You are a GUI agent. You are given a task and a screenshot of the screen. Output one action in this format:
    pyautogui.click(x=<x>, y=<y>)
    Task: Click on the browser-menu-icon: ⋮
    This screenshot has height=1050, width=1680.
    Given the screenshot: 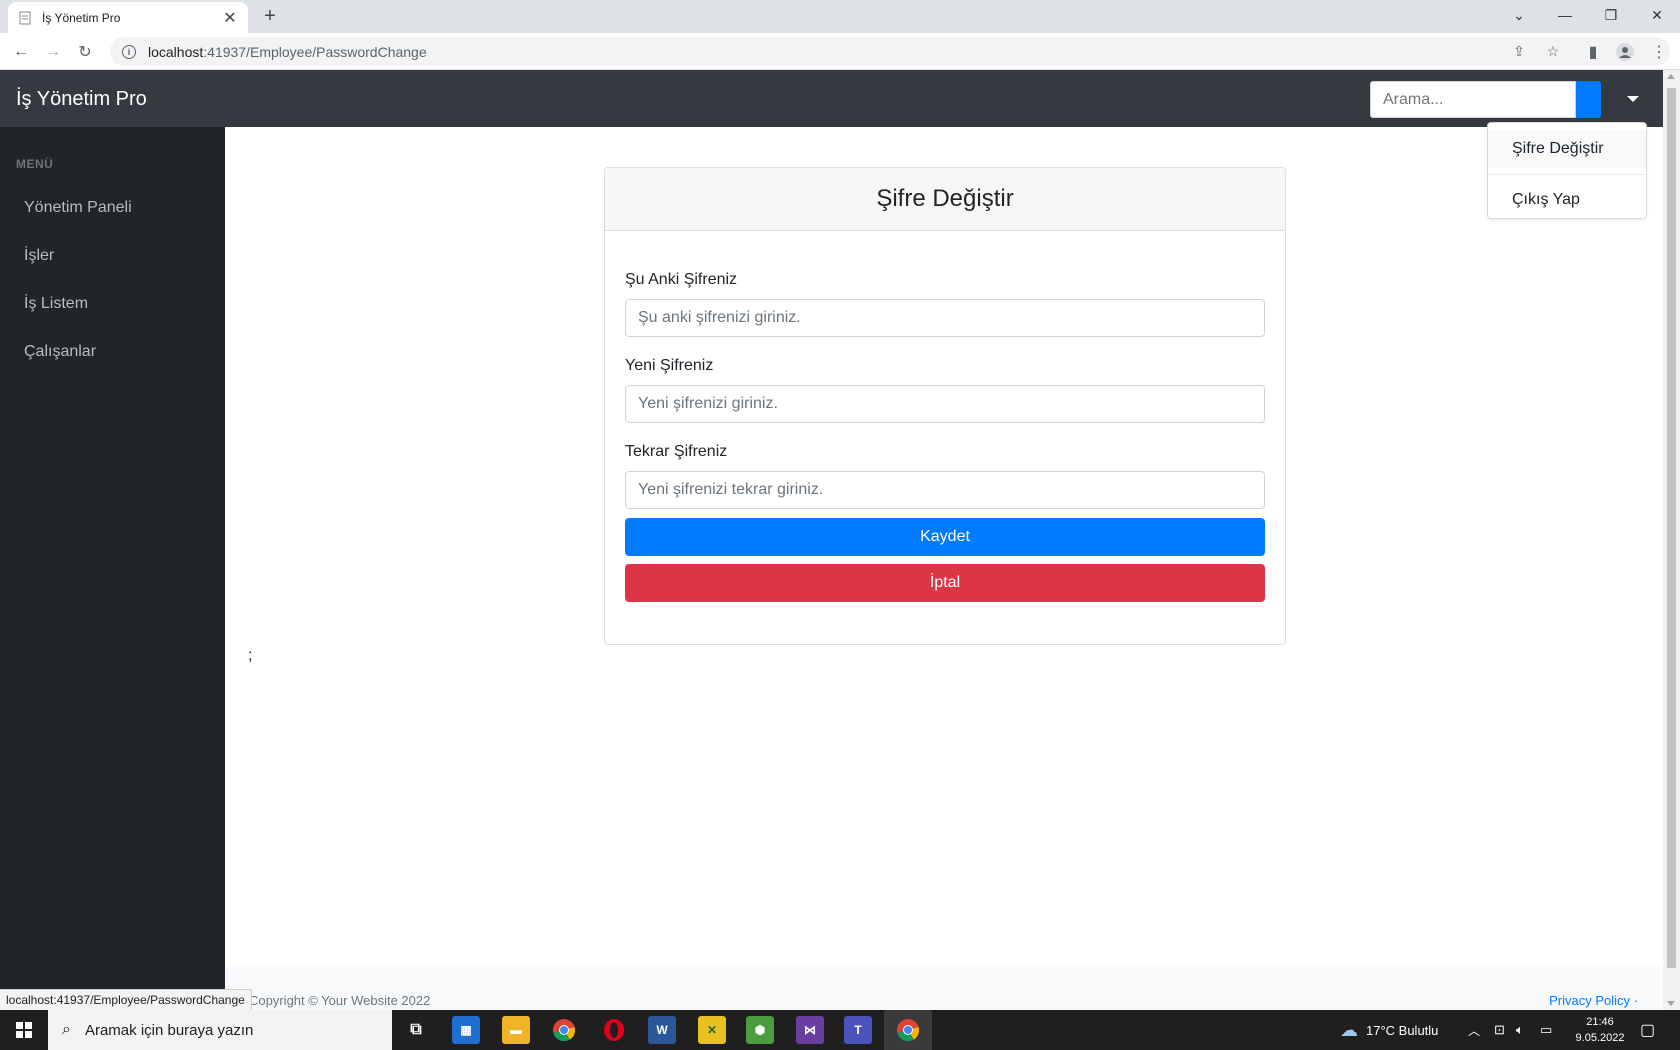 What is the action you would take?
    pyautogui.click(x=1659, y=52)
    